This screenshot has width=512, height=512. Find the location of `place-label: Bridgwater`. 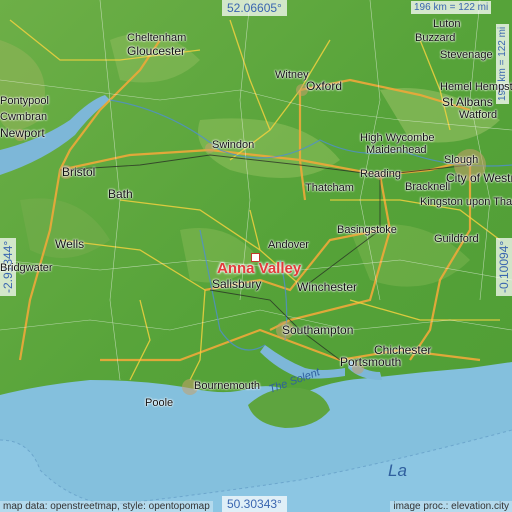

place-label: Bridgwater is located at coordinates (26, 268).